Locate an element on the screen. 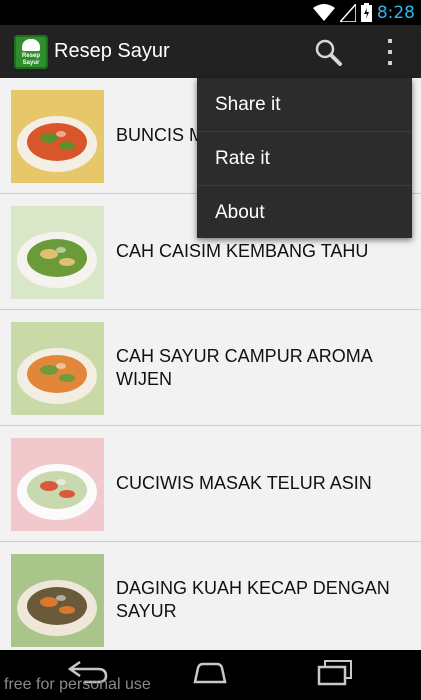  app-title: Resep Sayur is located at coordinates (112, 51).